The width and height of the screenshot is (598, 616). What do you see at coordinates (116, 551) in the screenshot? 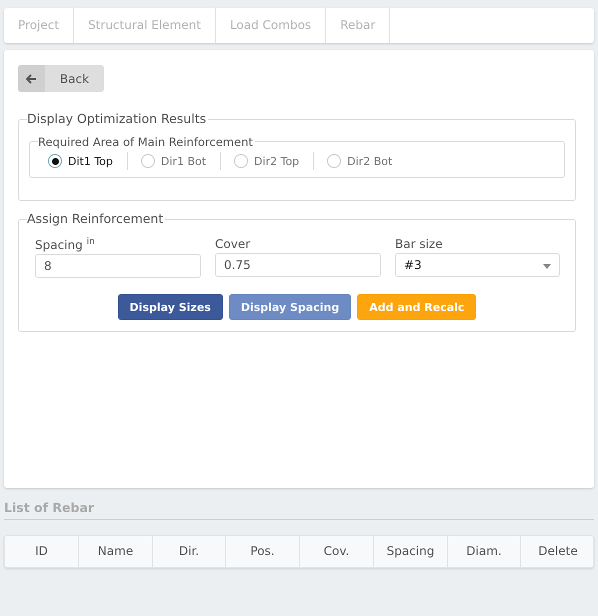
I see `column-header: Name` at bounding box center [116, 551].